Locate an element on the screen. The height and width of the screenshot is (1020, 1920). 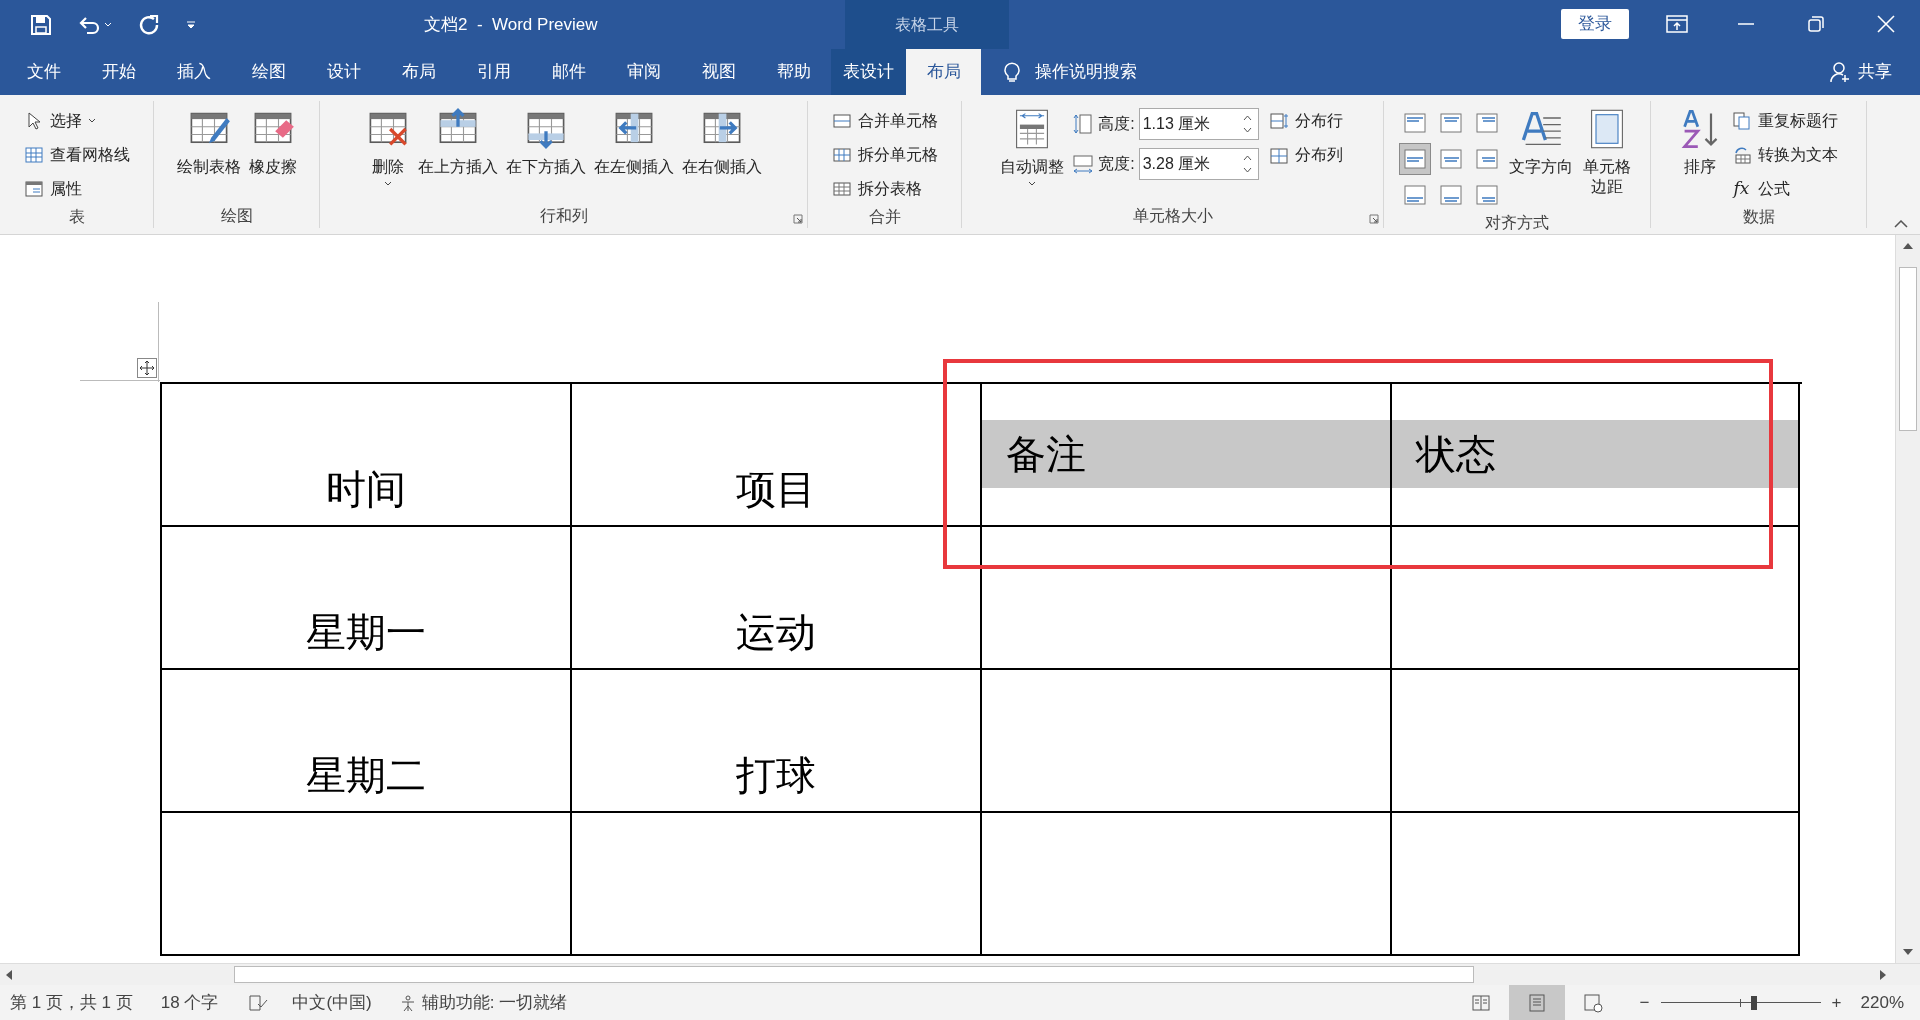
language-status: 中文(中国) is located at coordinates (332, 1002).